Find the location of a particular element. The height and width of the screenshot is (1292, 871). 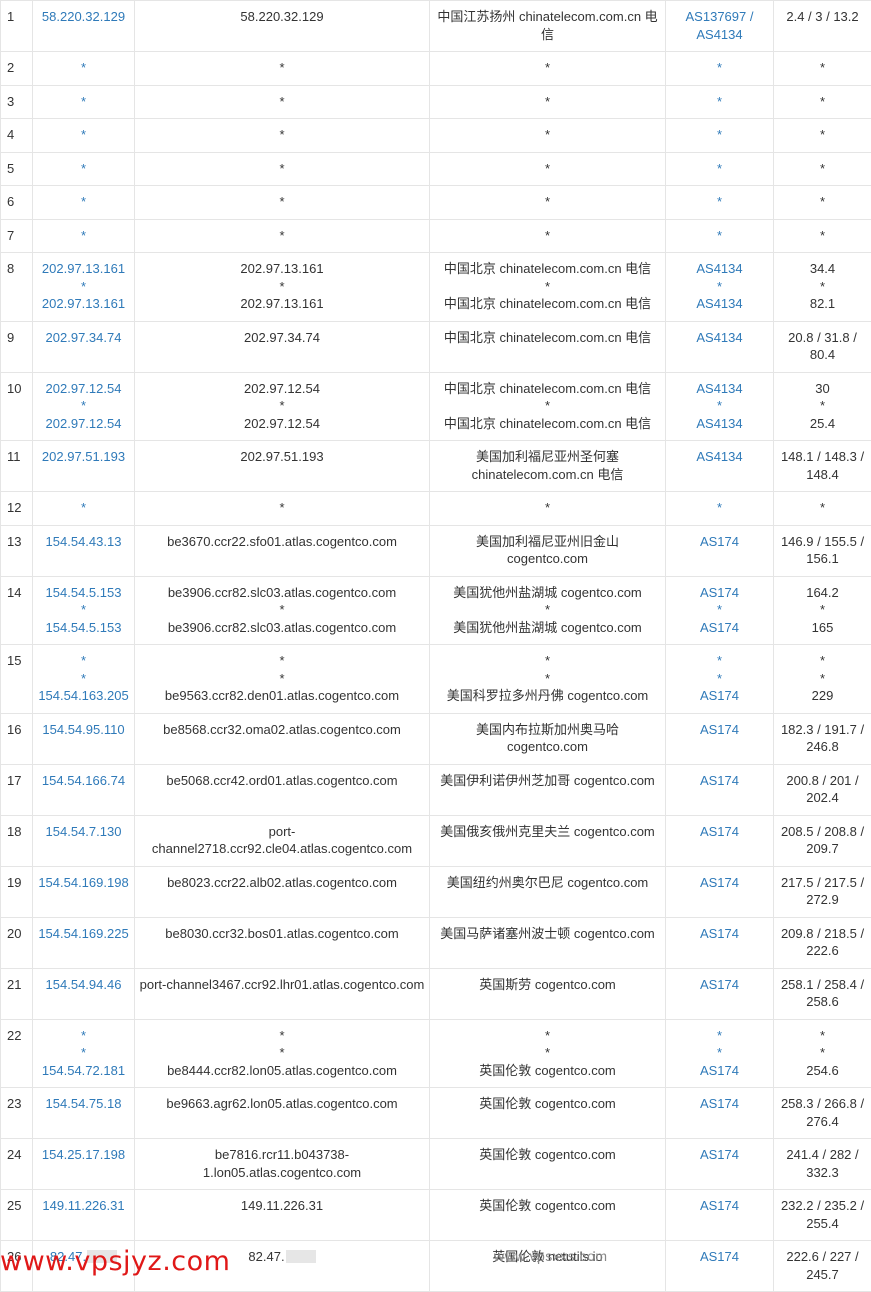

hop-number: 9 is located at coordinates (17, 346).